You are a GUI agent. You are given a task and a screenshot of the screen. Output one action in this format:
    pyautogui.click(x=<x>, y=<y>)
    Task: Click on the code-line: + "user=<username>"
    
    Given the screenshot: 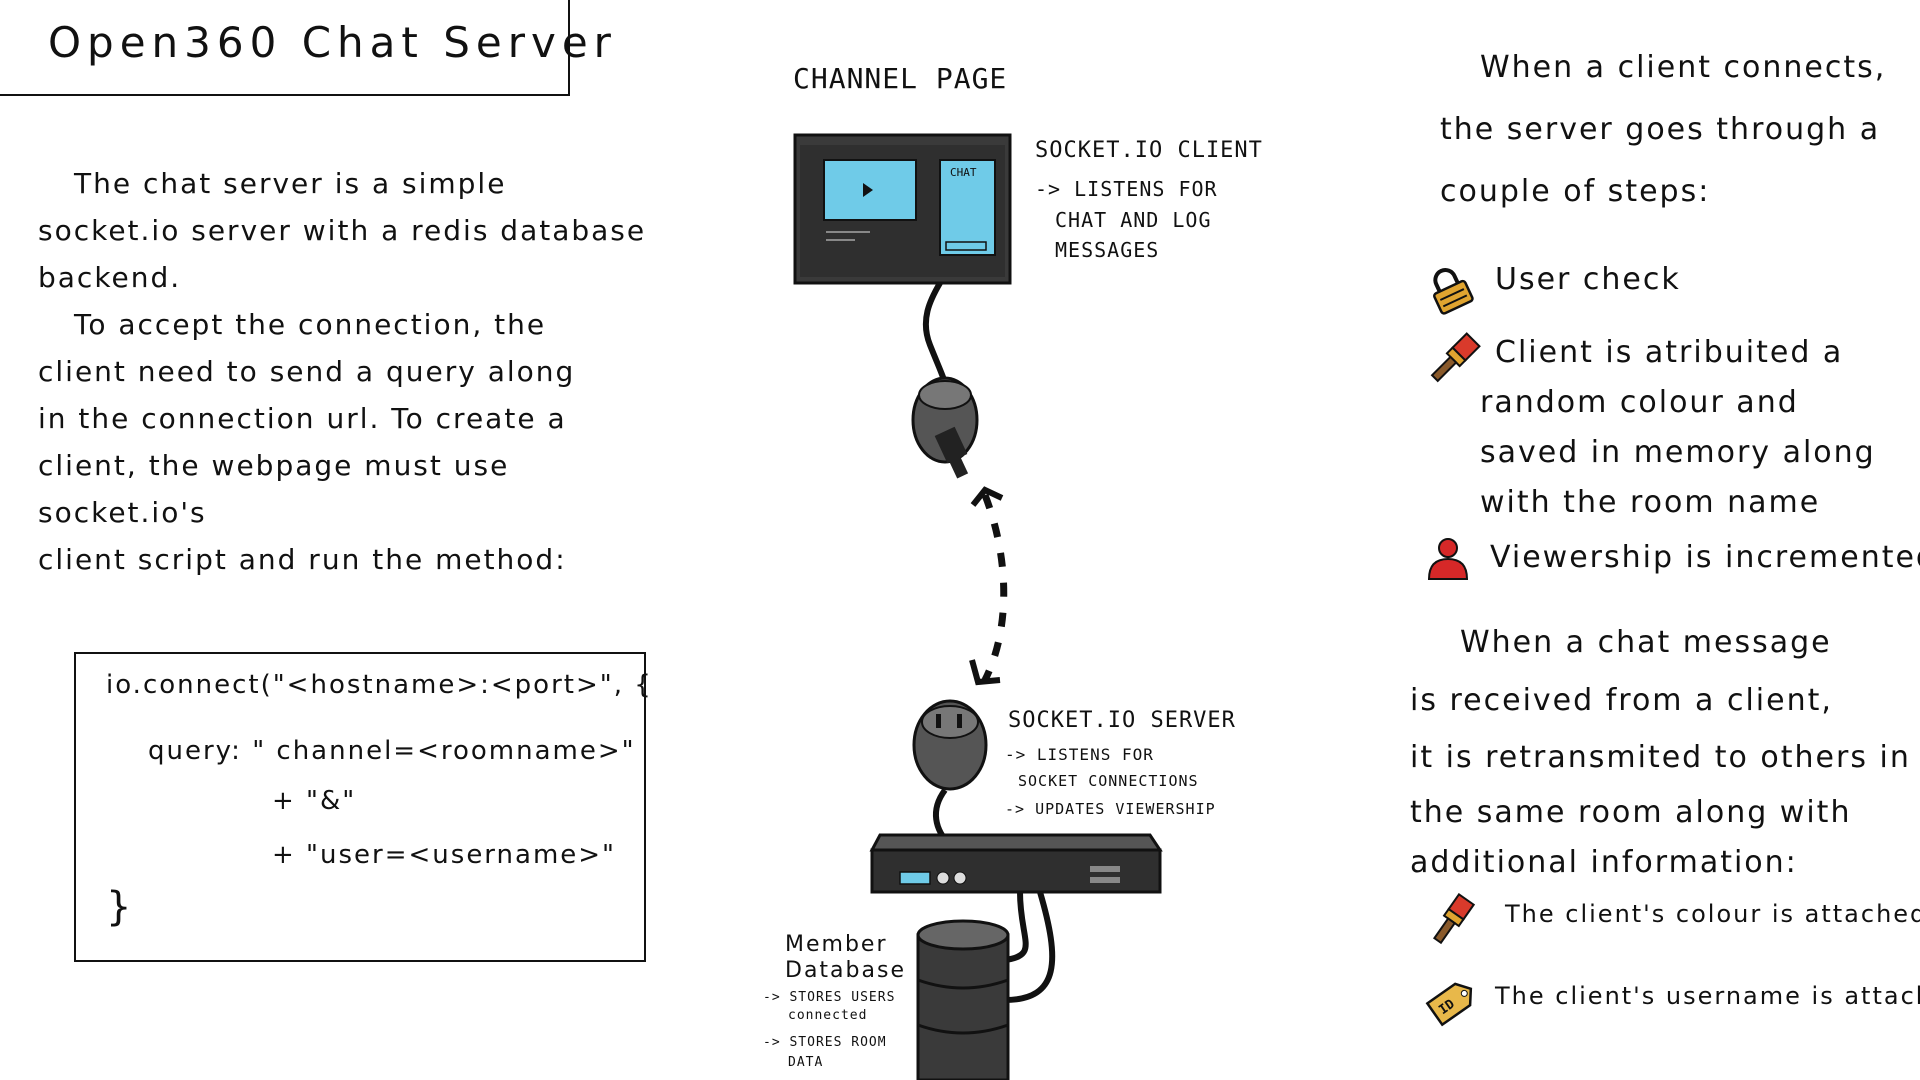 What is the action you would take?
    pyautogui.click(x=444, y=855)
    